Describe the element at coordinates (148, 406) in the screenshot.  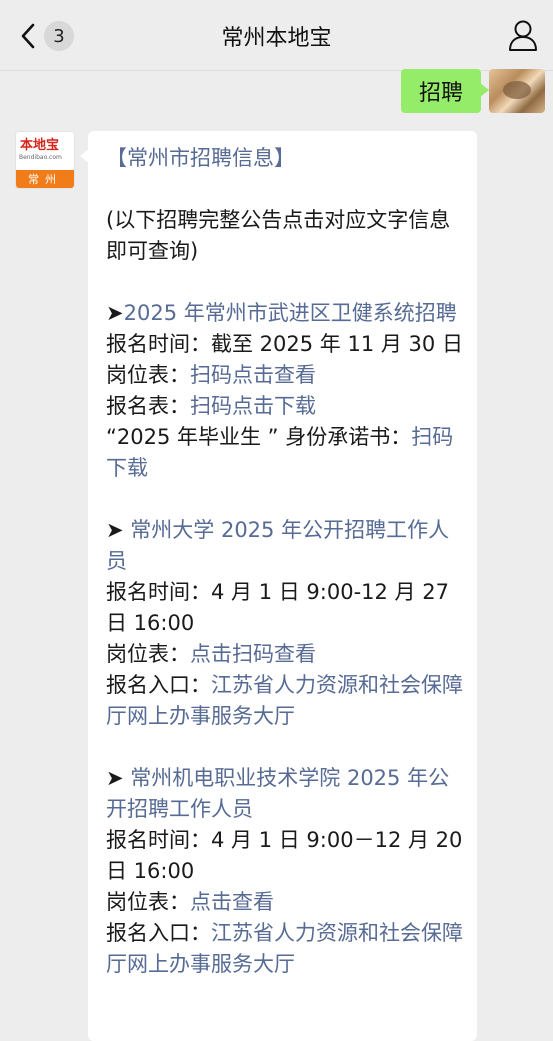
I see `form-label: 报名表：` at that location.